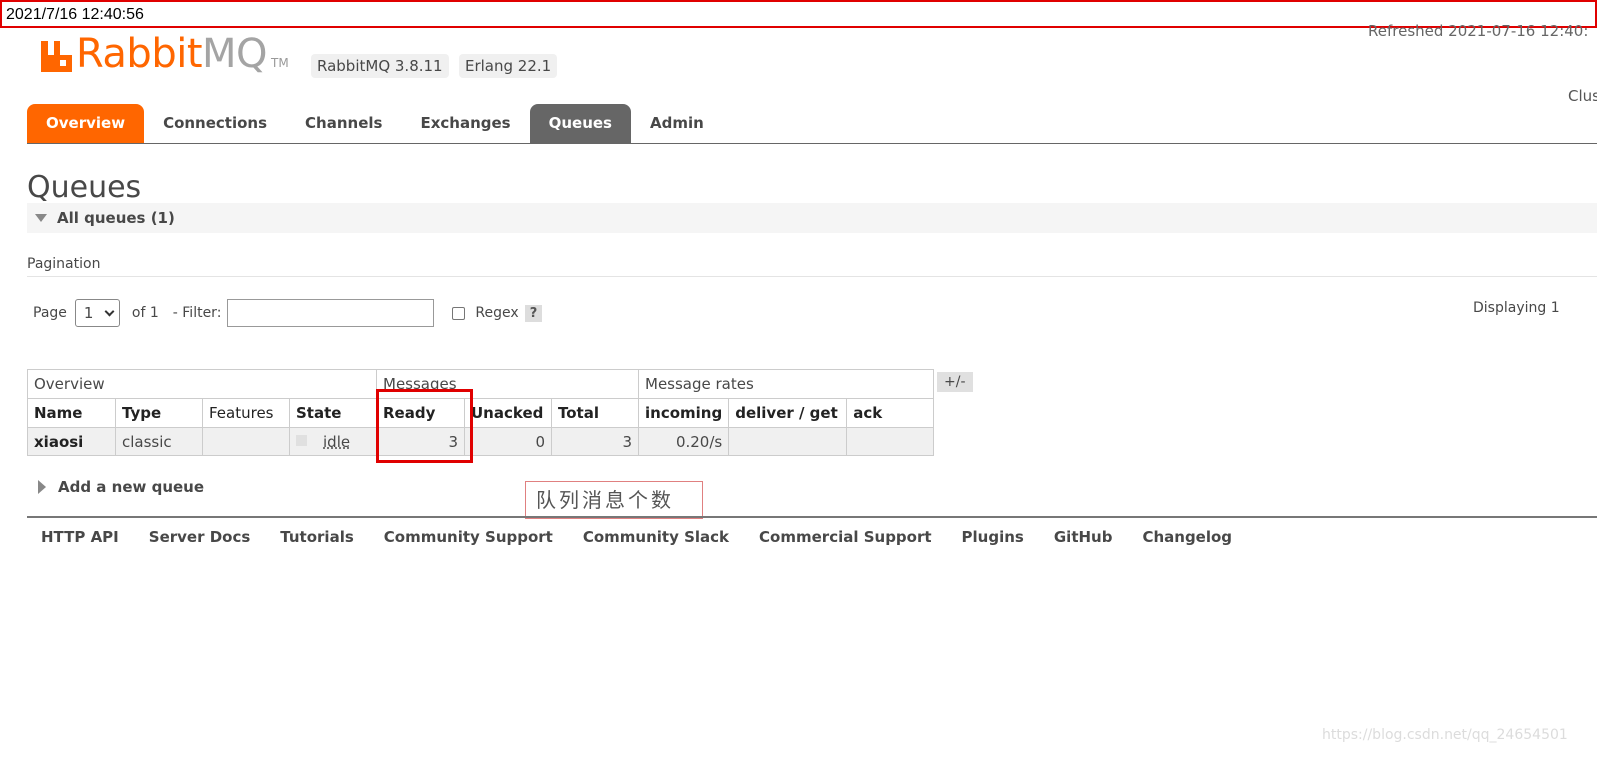  I want to click on page-title: Queues, so click(84, 187).